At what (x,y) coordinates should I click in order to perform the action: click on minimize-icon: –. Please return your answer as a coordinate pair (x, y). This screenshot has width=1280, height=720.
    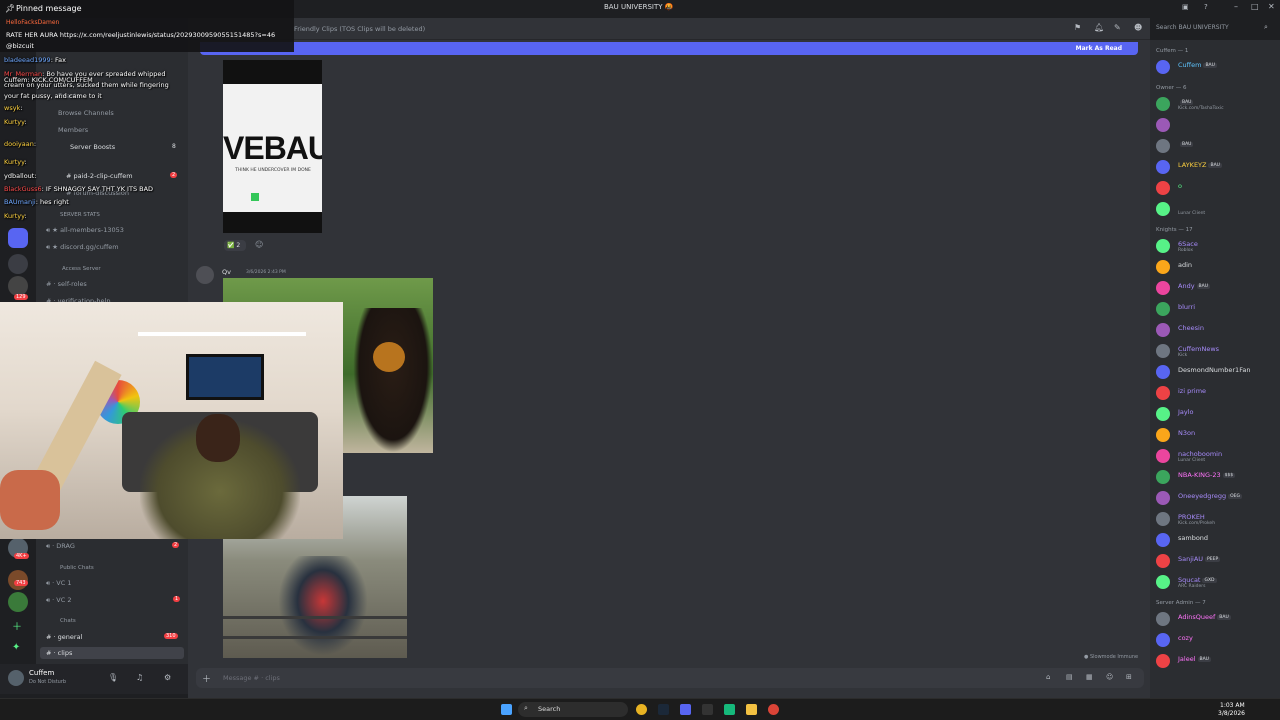
    Looking at the image, I should click on (1236, 6).